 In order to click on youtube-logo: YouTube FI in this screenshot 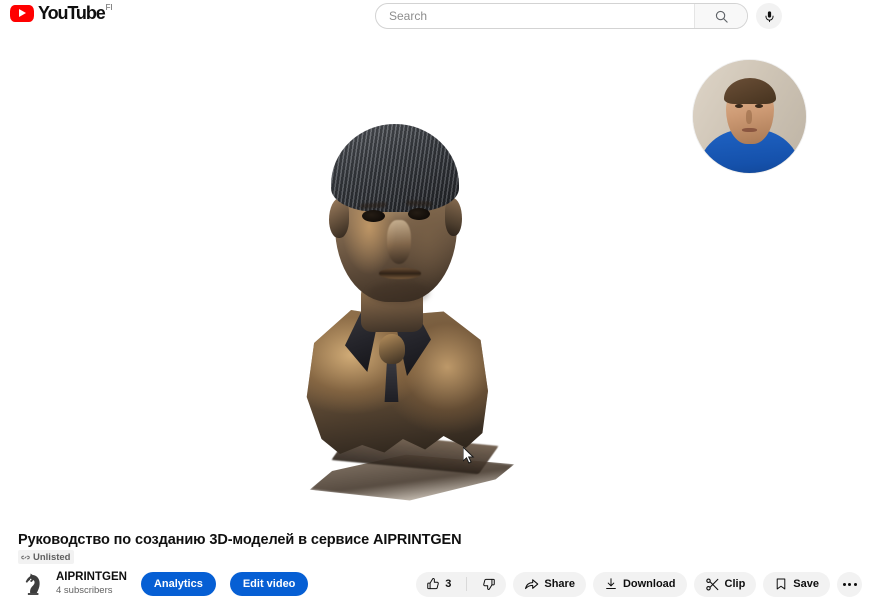, I will do `click(61, 15)`.